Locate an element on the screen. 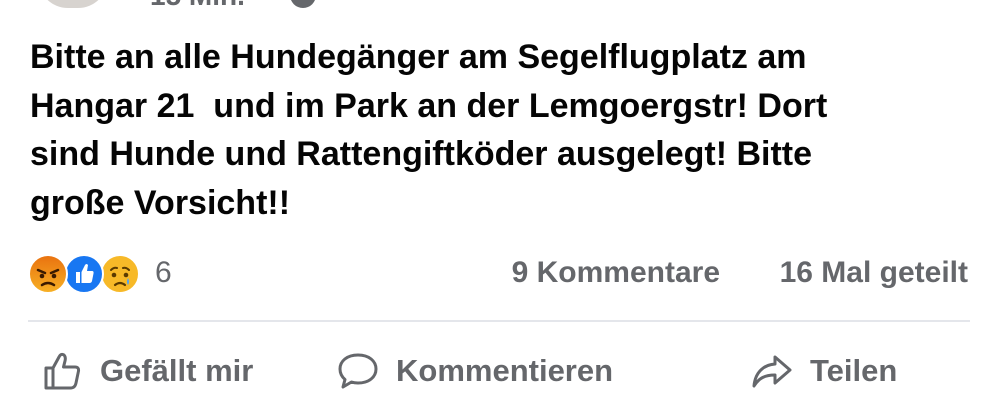 This screenshot has height=401, width=1000. comment-button-label: Kommentieren is located at coordinates (505, 370).